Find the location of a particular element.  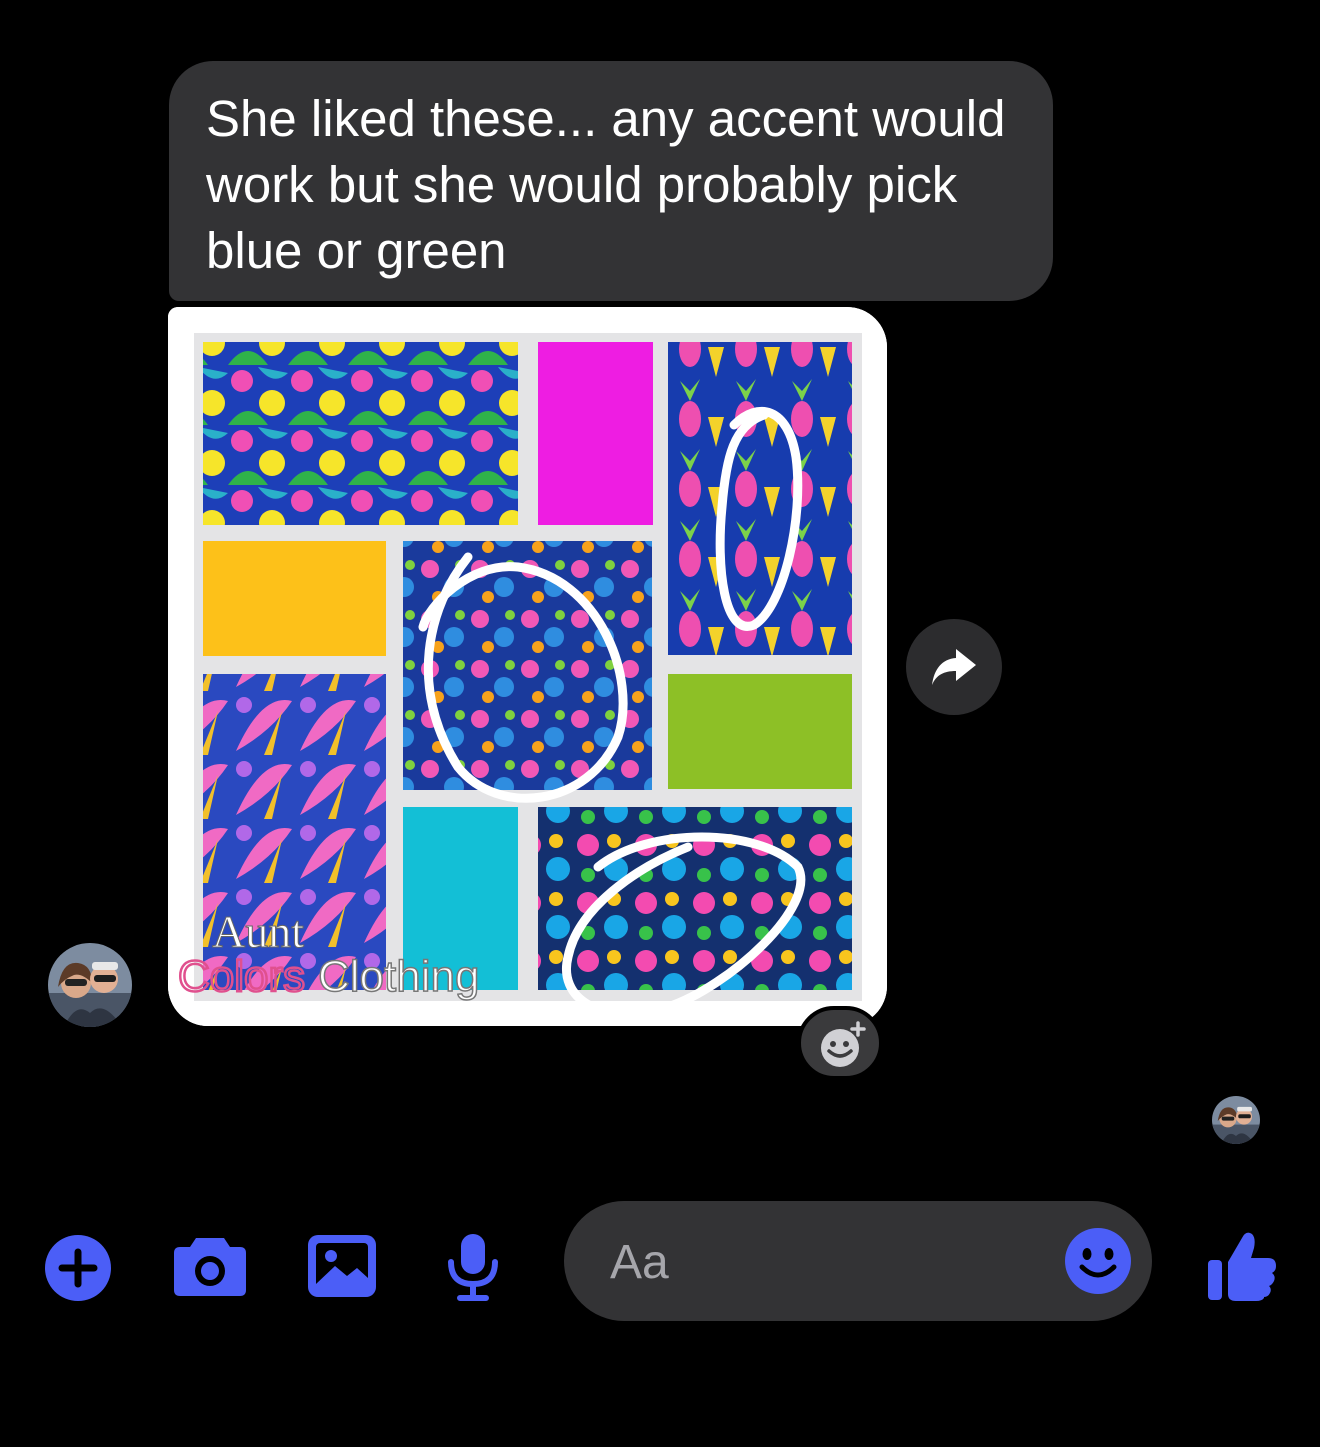

plus-button is located at coordinates (78, 1270).